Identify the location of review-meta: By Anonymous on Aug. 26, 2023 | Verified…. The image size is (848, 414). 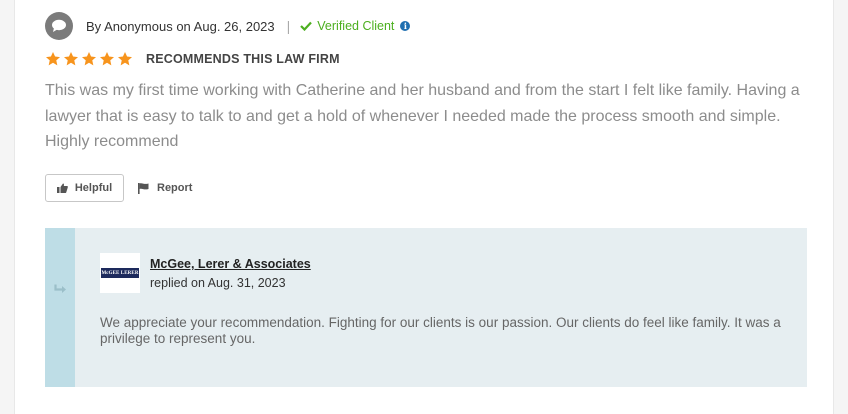
(228, 26).